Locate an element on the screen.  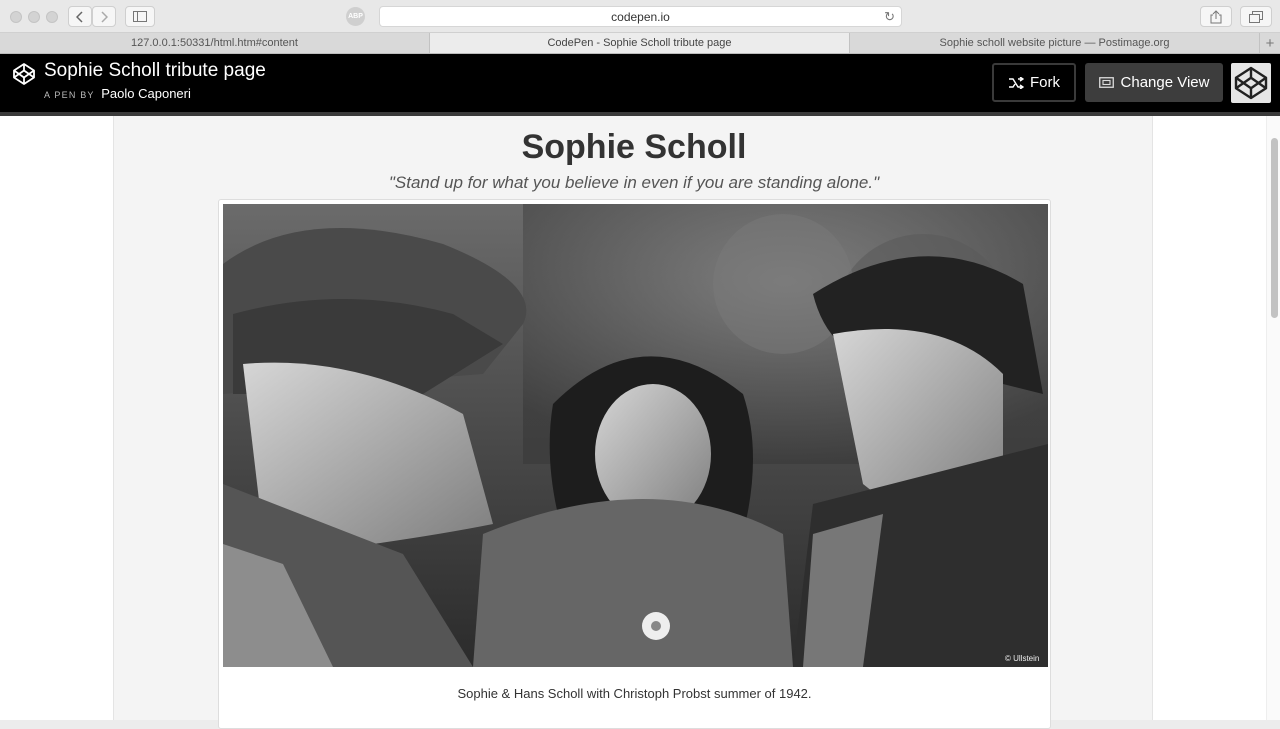
zoom-window-button is located at coordinates (52, 17).